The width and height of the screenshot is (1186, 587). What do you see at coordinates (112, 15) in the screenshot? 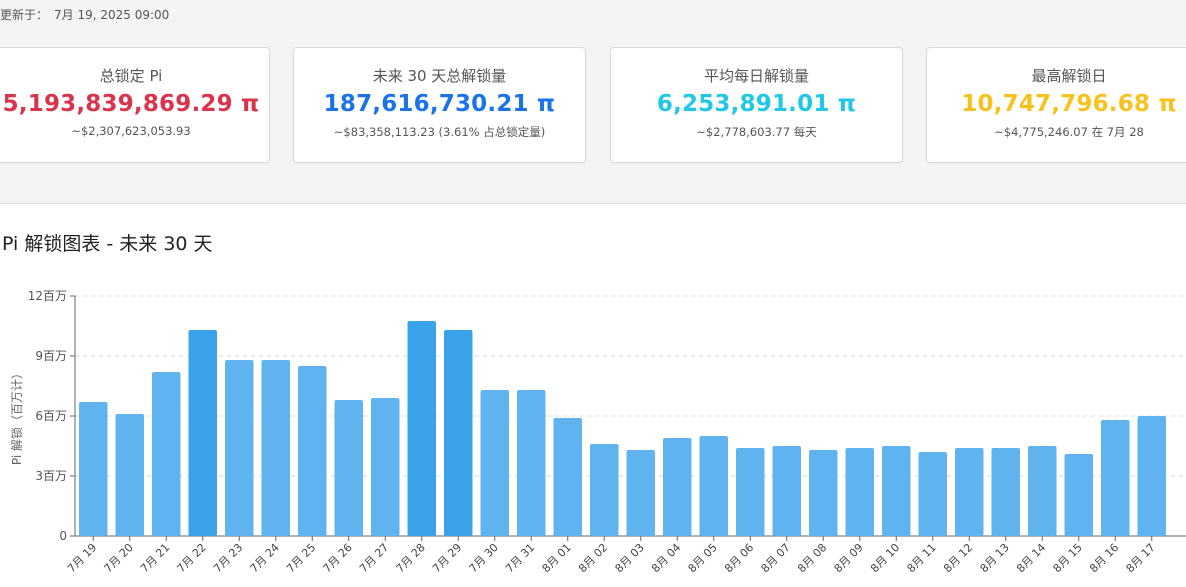
I see `updated-value: 7月 19, 2025 09:00` at bounding box center [112, 15].